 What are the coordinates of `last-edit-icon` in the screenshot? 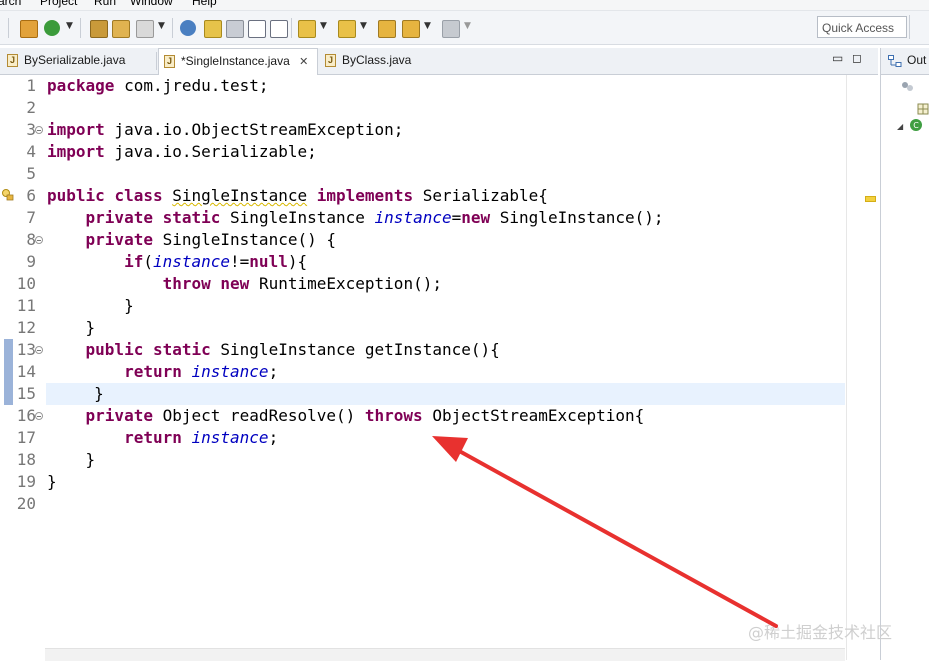 It's located at (387, 29).